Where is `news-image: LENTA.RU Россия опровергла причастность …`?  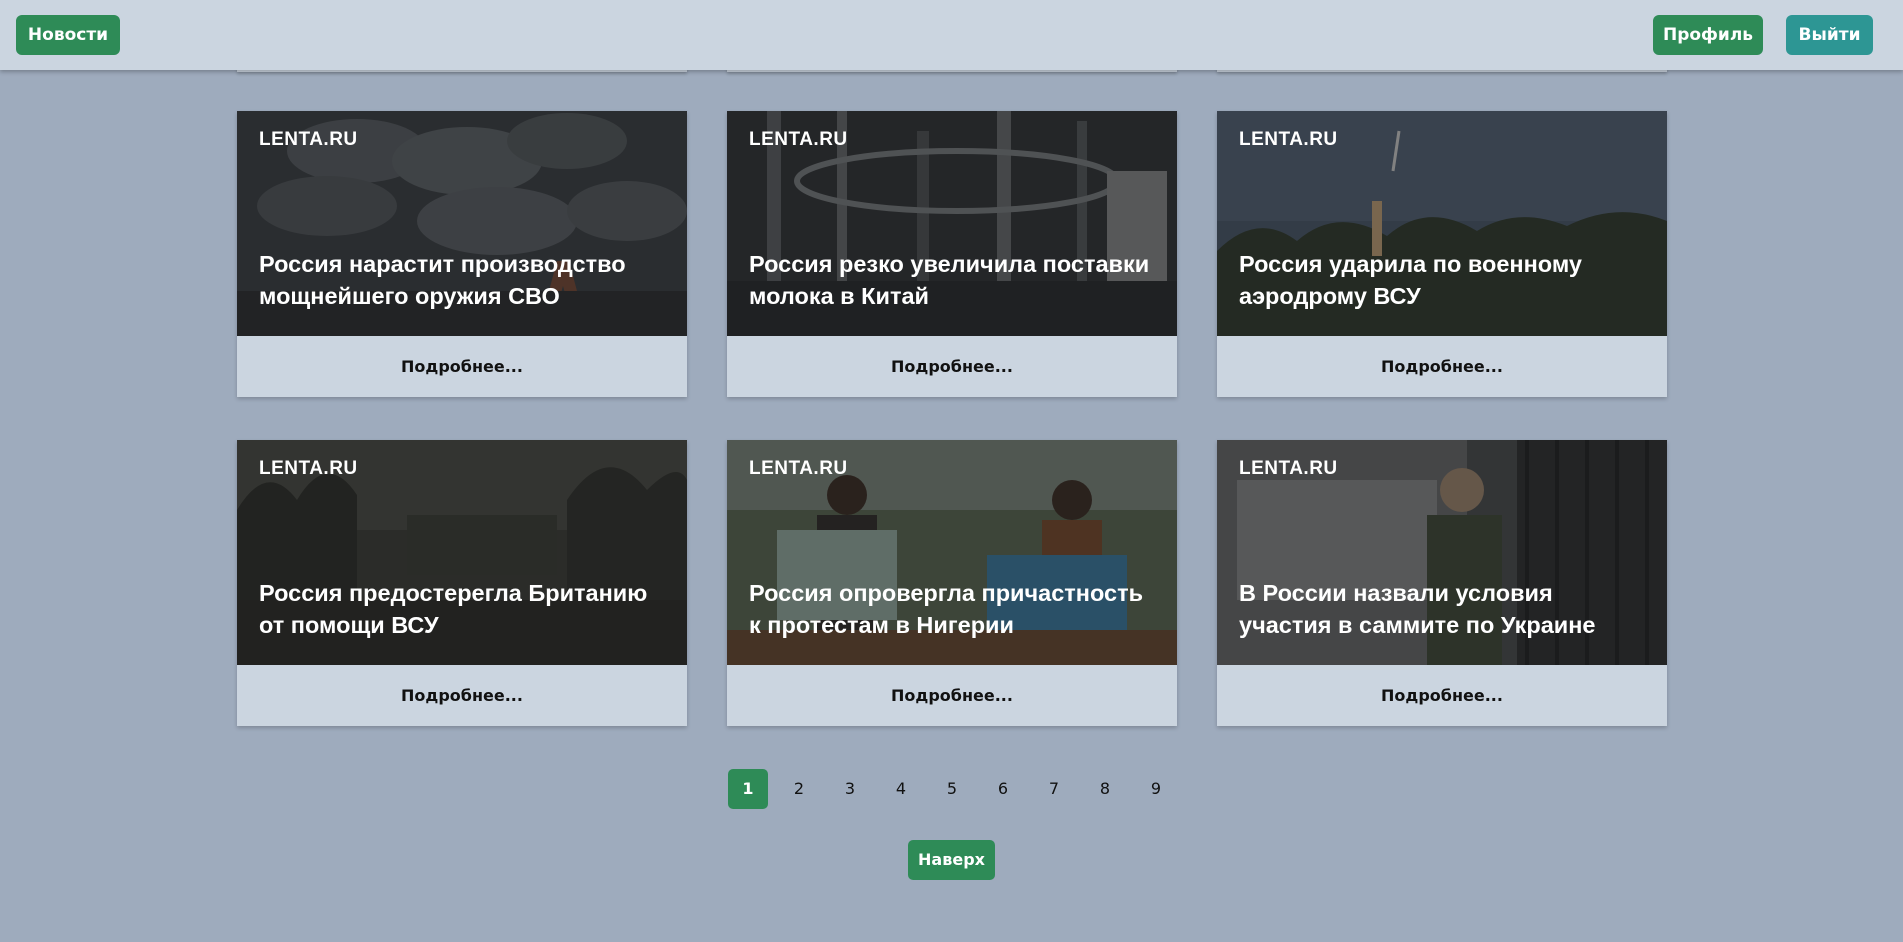
news-image: LENTA.RU Россия опровергла причастность … is located at coordinates (952, 552).